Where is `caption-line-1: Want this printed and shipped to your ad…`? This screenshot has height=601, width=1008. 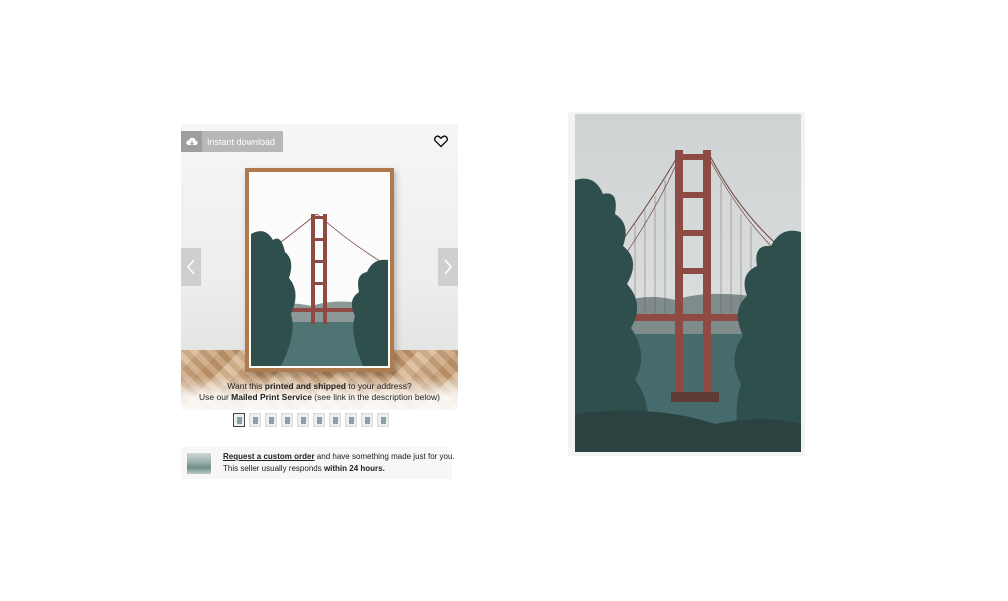
caption-line-1: Want this printed and shipped to your ad… is located at coordinates (319, 386).